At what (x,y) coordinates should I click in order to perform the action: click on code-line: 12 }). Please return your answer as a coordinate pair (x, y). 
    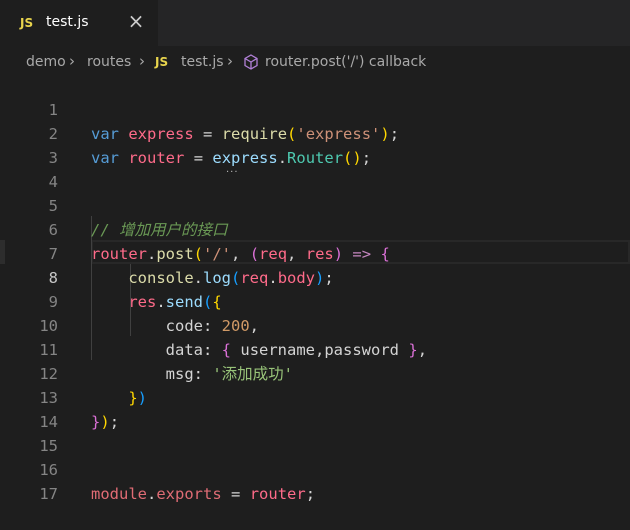
    Looking at the image, I should click on (315, 372).